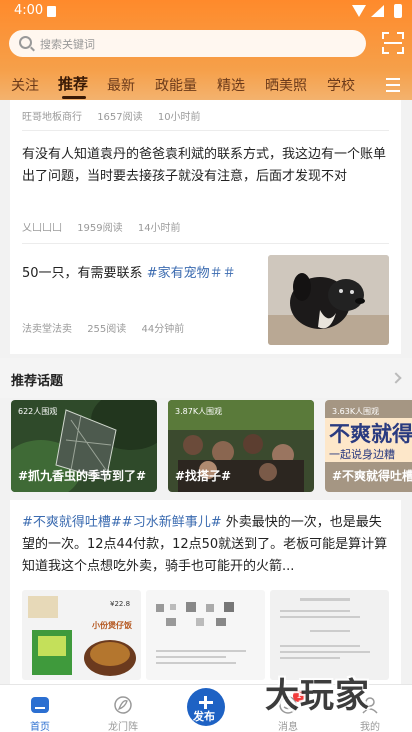  I want to click on tab-follow: 关注, so click(25, 85).